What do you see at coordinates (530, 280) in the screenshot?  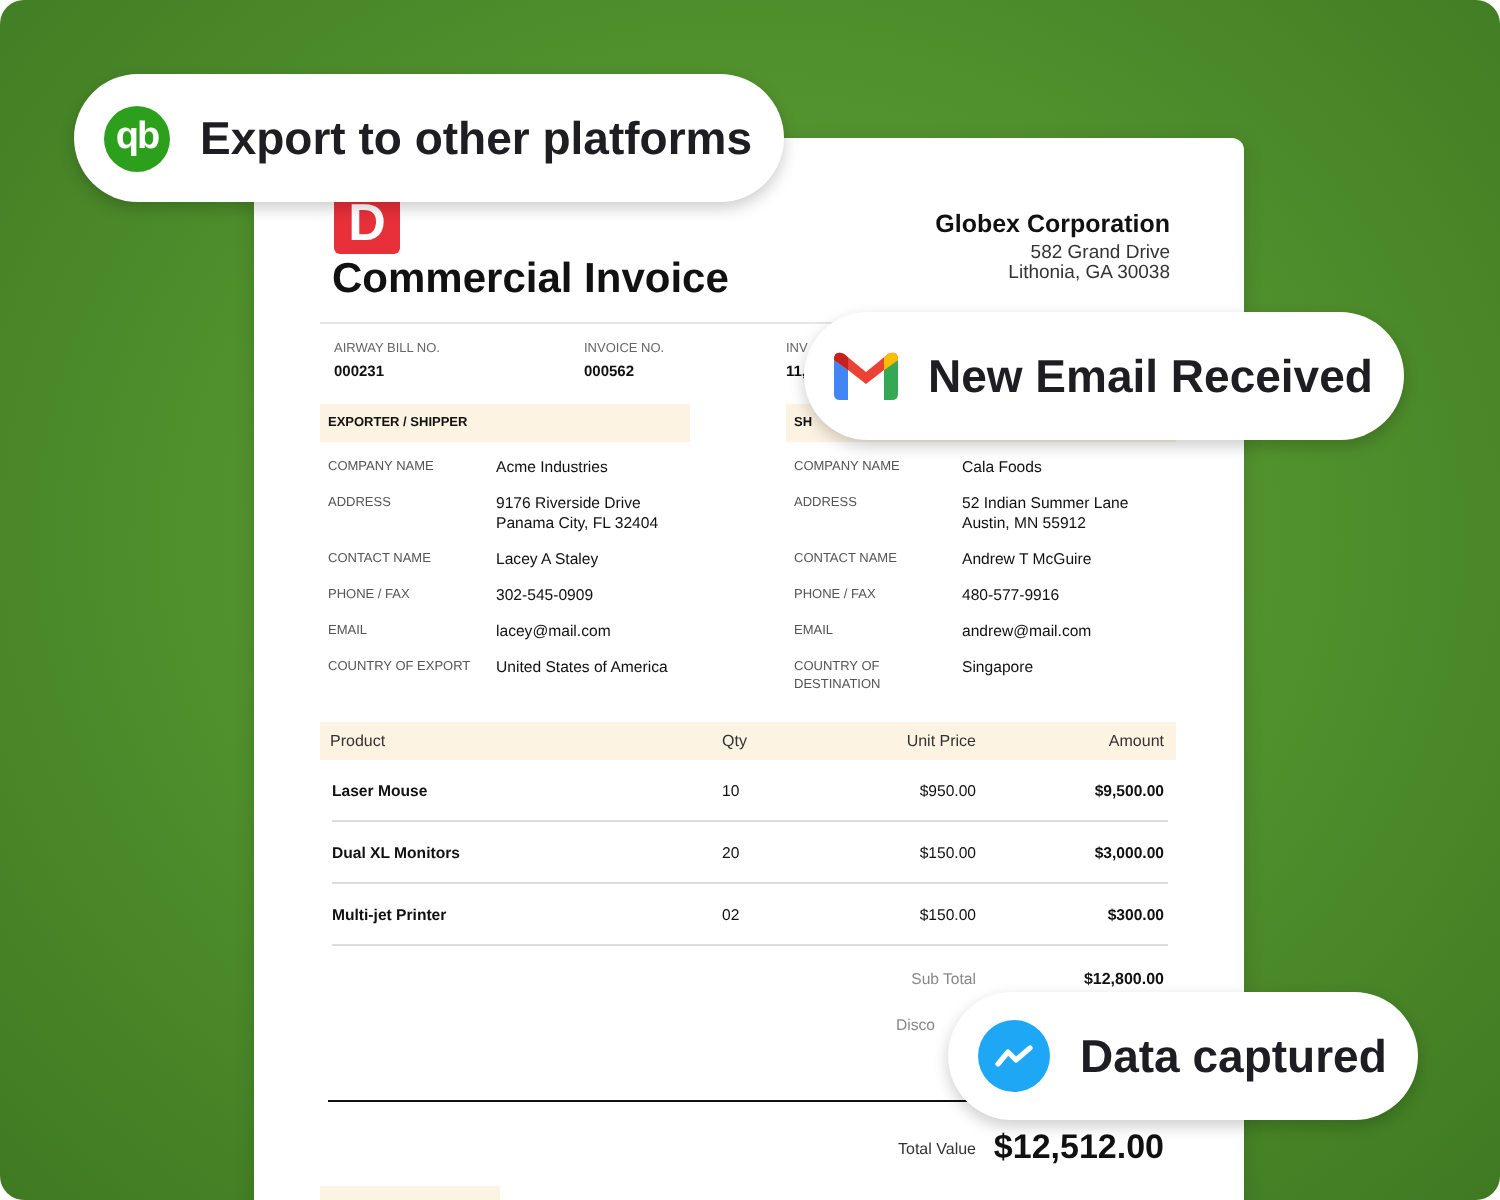 I see `invoice-title: Commercial Invoice` at bounding box center [530, 280].